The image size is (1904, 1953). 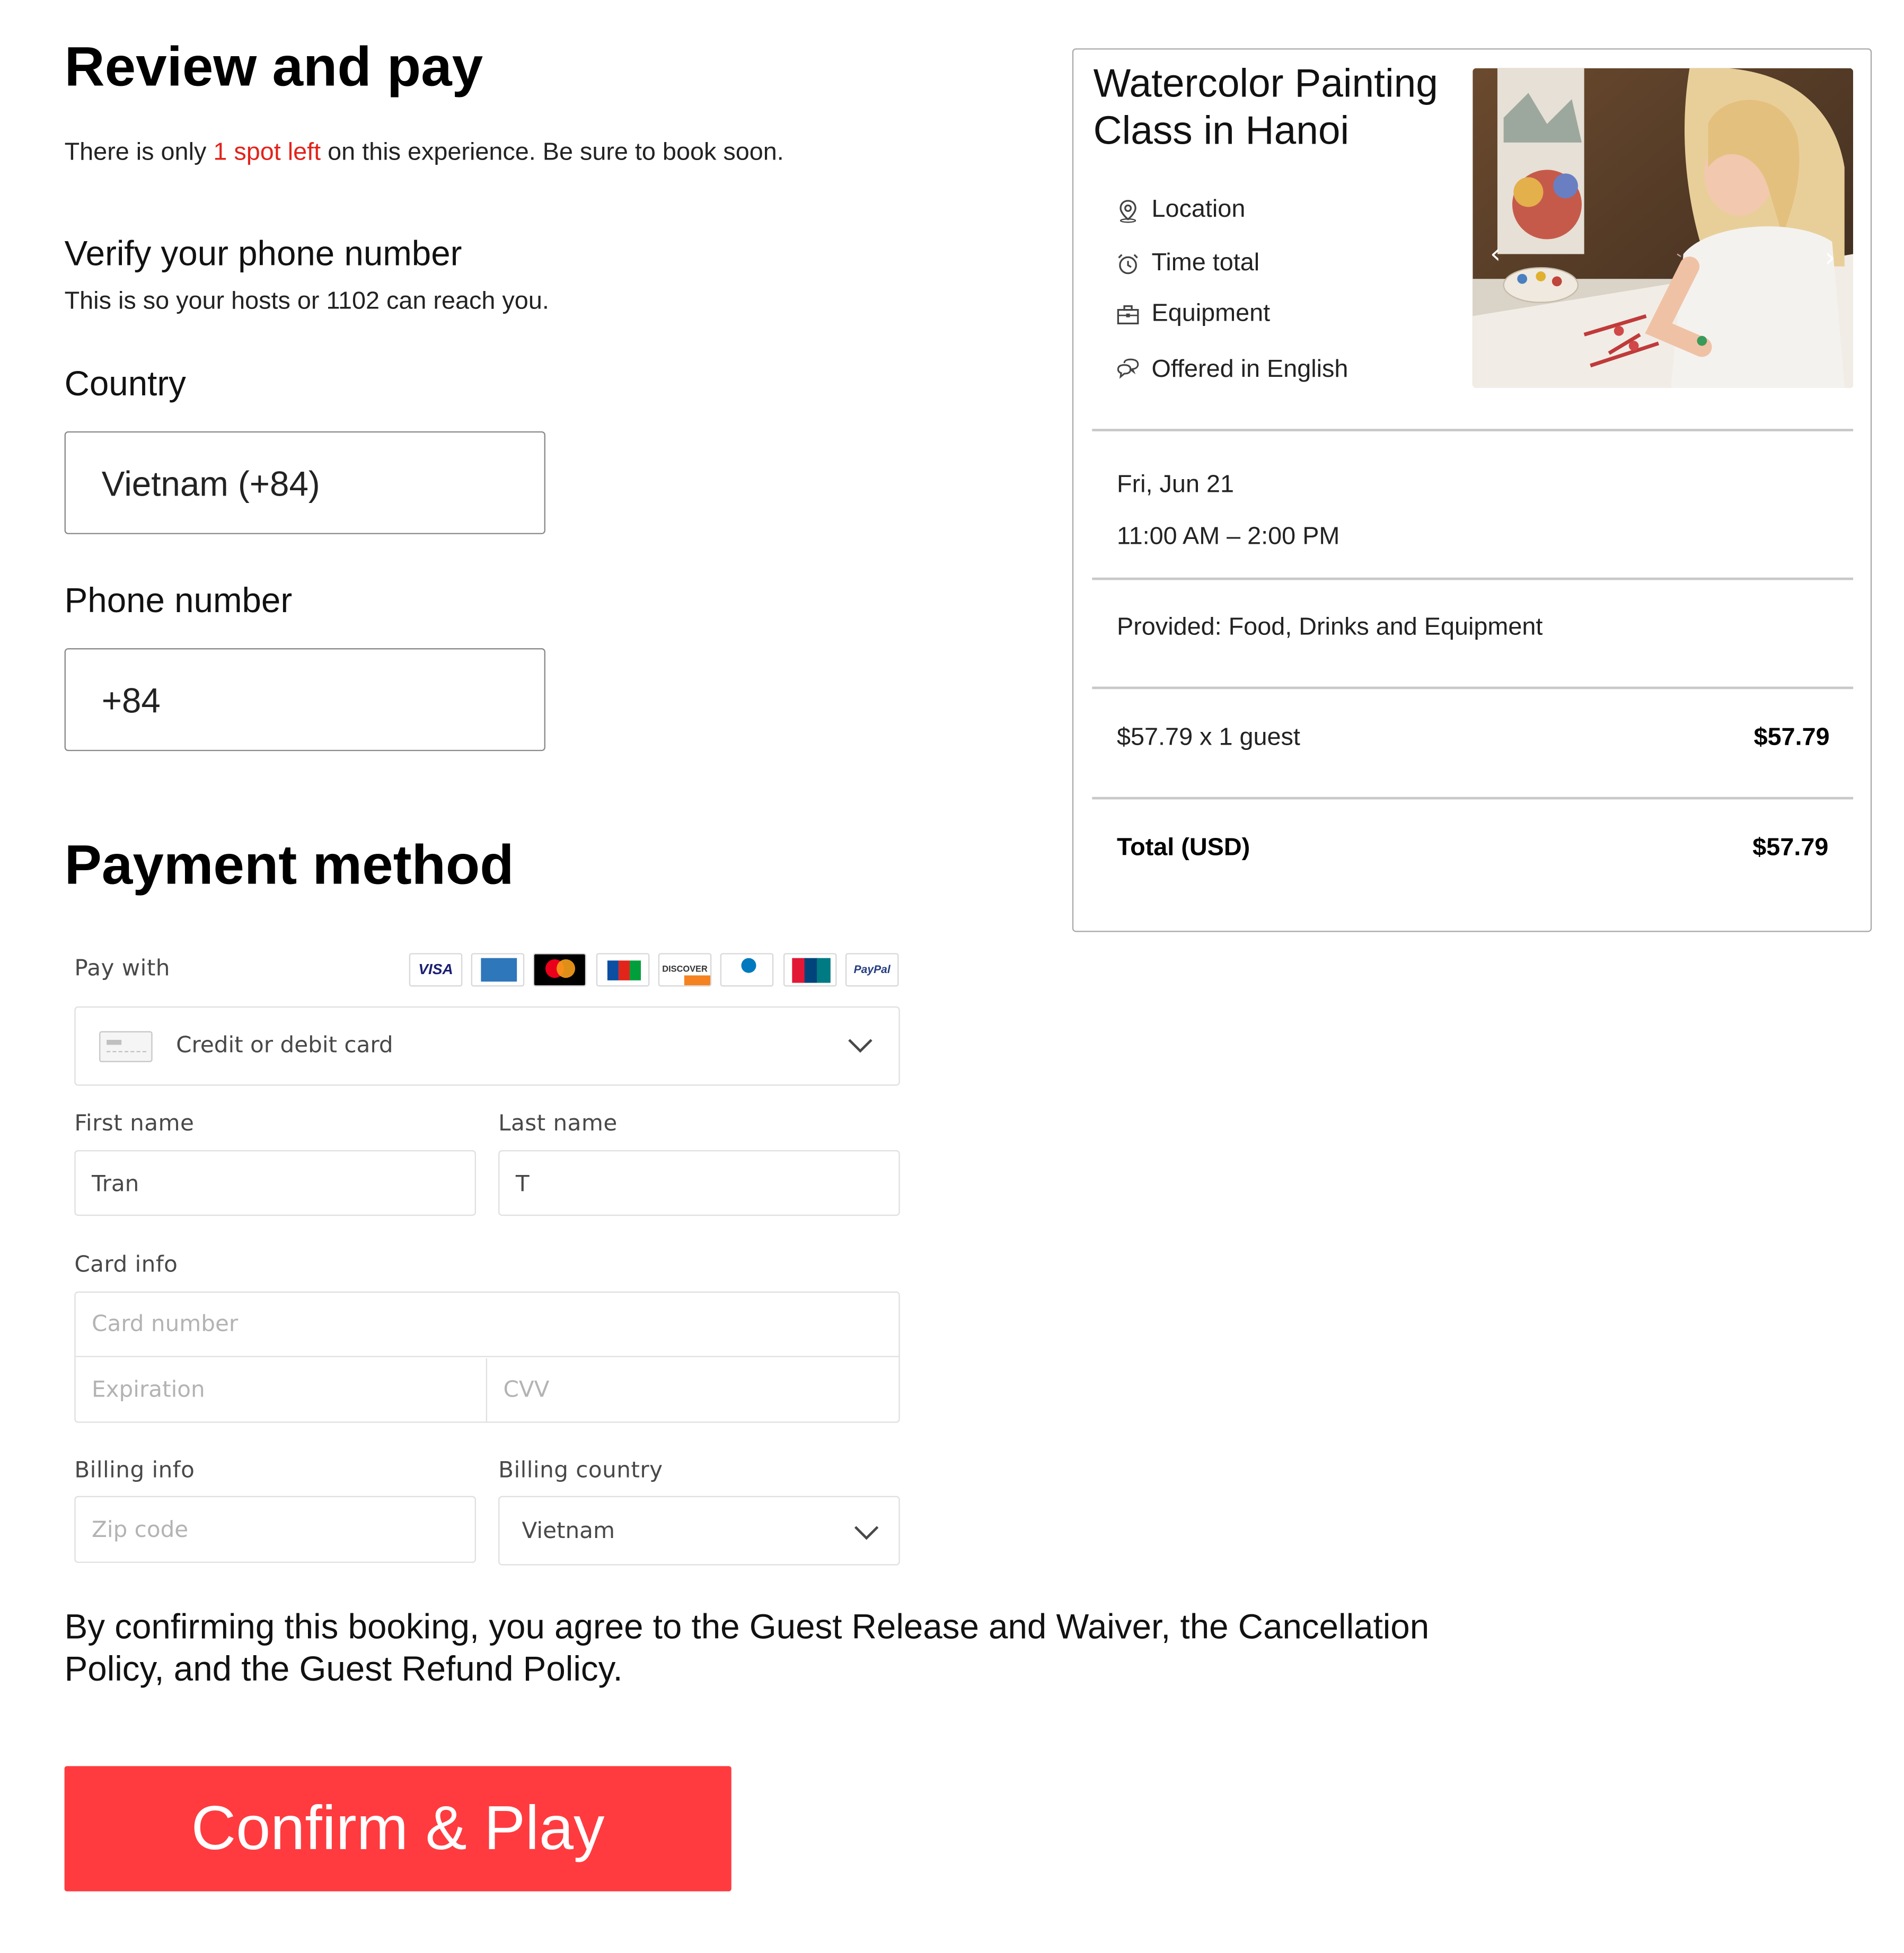 What do you see at coordinates (1208, 738) in the screenshot?
I see `price-per-guest: $57.79 x 1 guest` at bounding box center [1208, 738].